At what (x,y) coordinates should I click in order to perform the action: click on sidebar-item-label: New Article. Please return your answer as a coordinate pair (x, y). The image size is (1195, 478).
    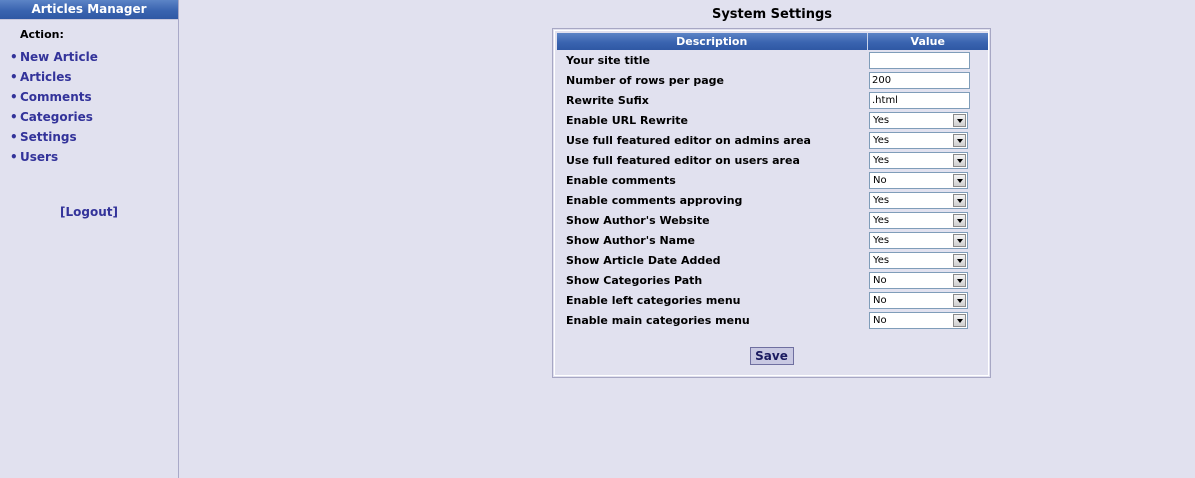
    Looking at the image, I should click on (59, 57).